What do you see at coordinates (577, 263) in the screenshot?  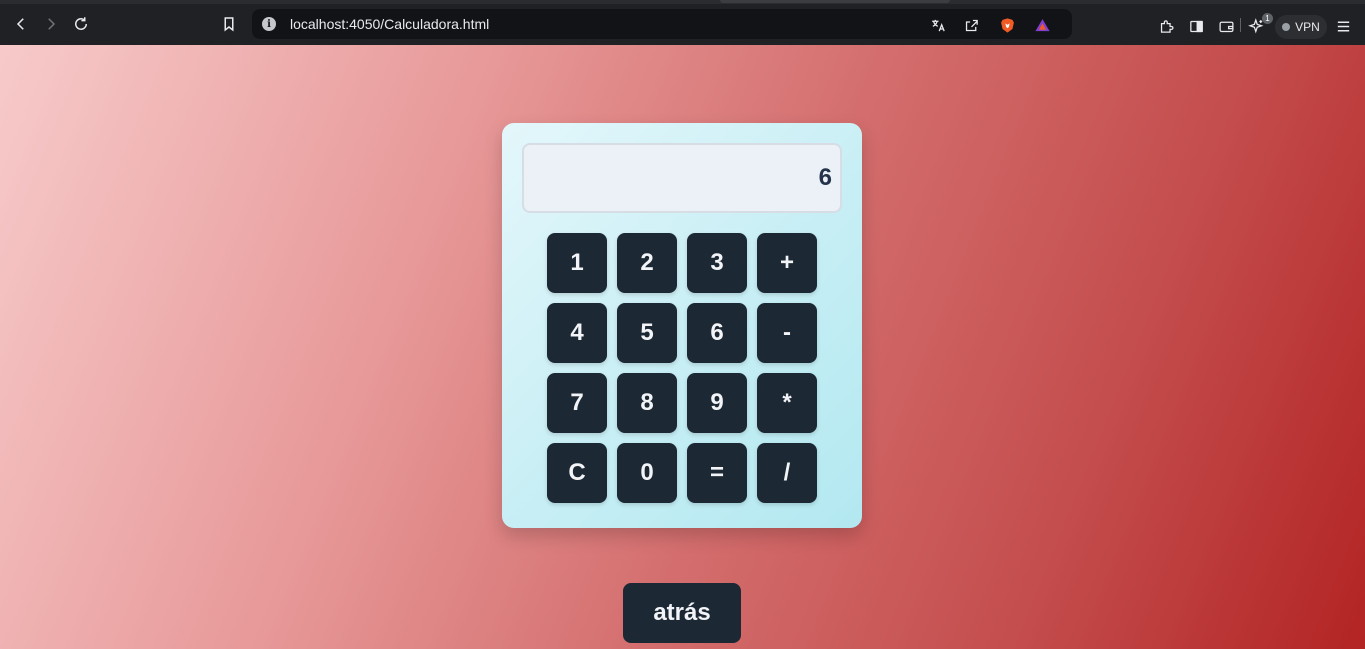 I see `key-1: 1` at bounding box center [577, 263].